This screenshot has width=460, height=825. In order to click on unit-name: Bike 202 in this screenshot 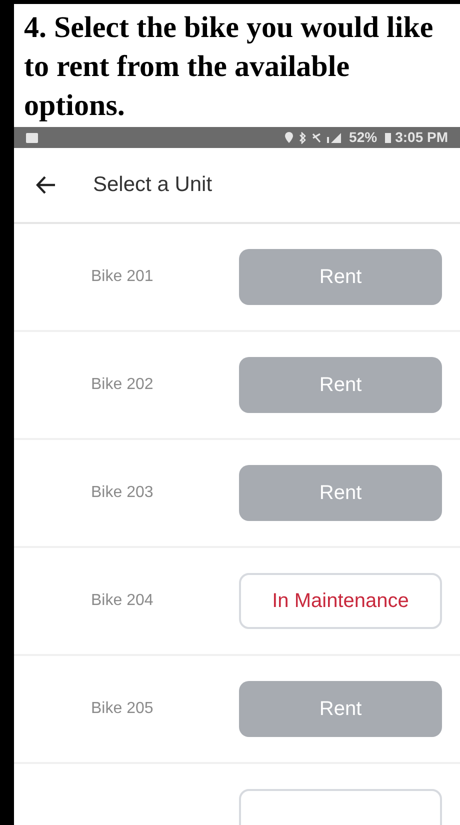, I will do `click(122, 385)`.